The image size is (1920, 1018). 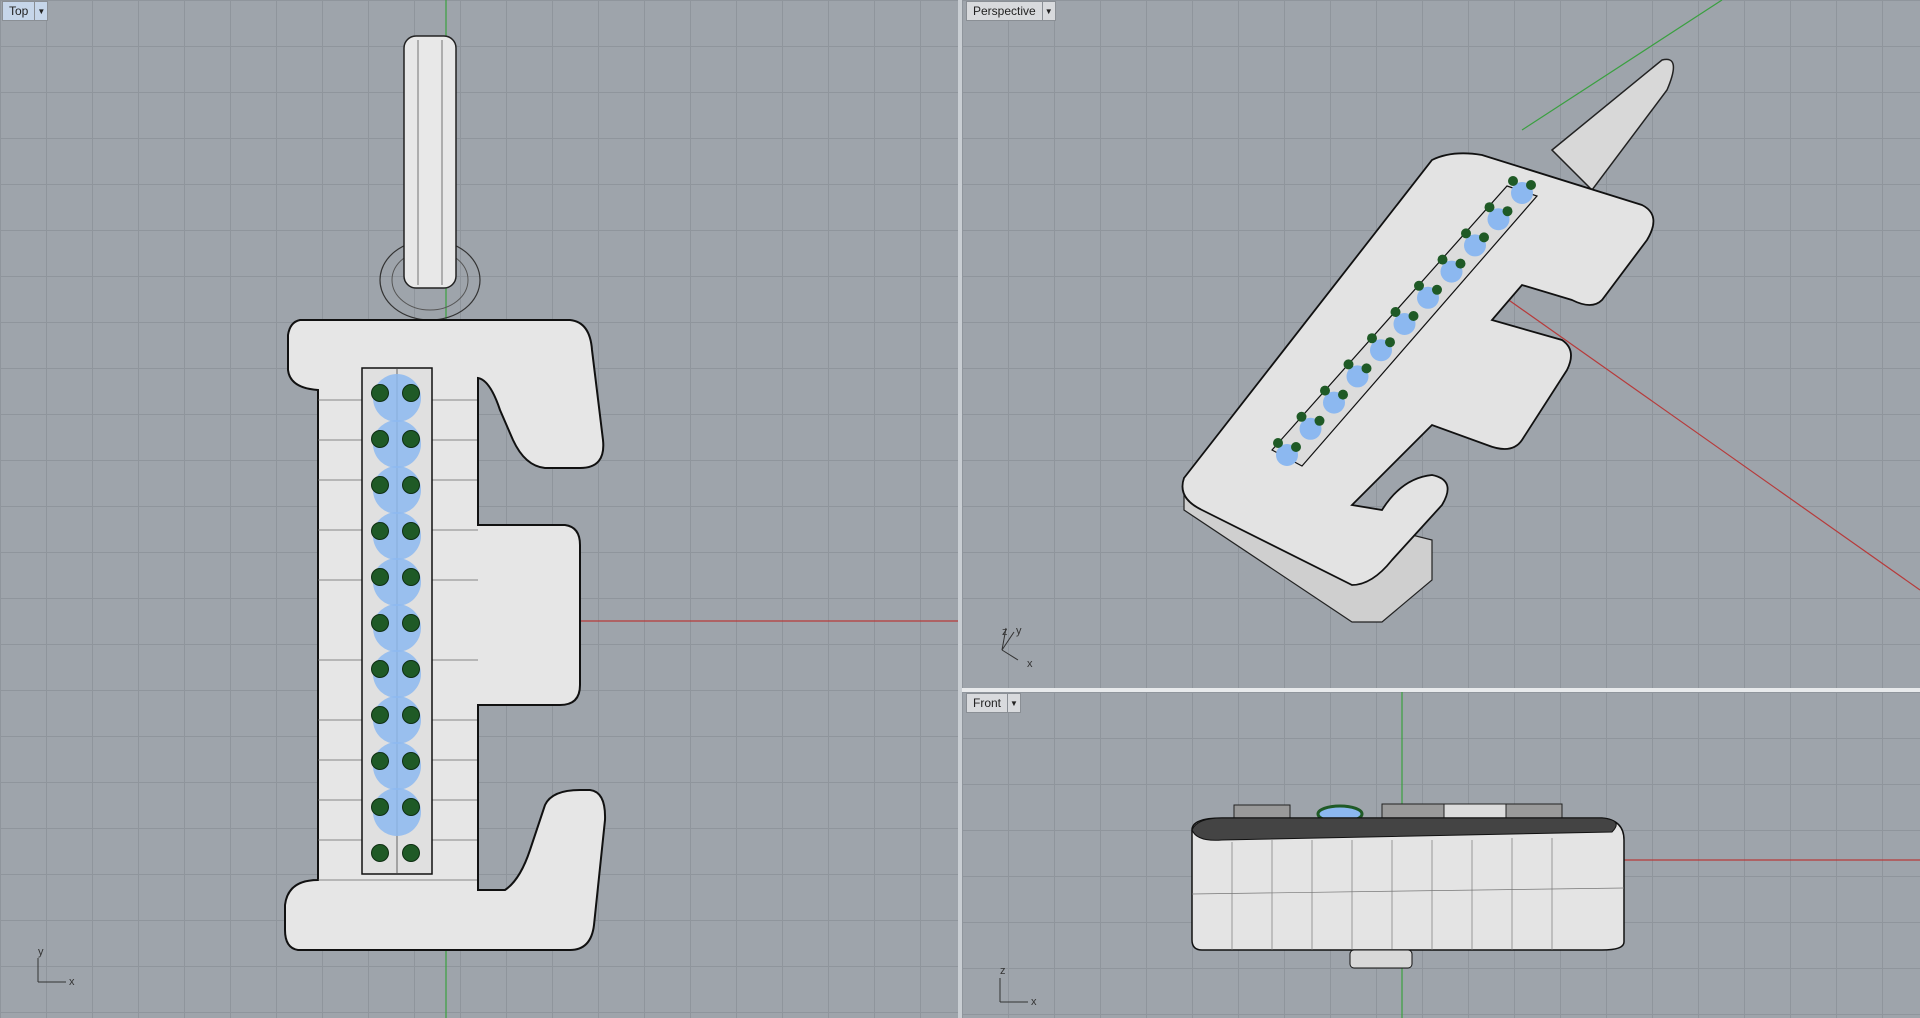 I want to click on top-viewport-tab: Top ▼, so click(x=25, y=11).